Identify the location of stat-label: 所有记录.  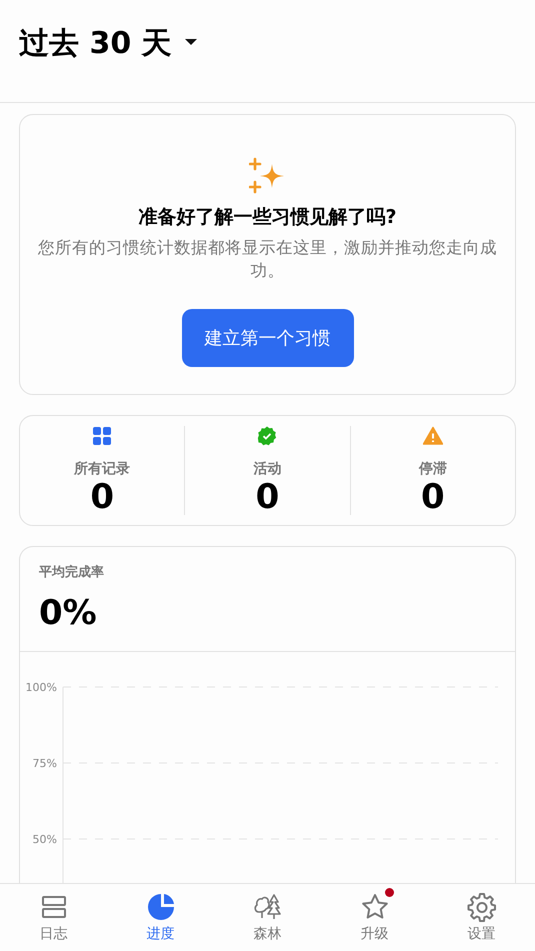
(102, 469).